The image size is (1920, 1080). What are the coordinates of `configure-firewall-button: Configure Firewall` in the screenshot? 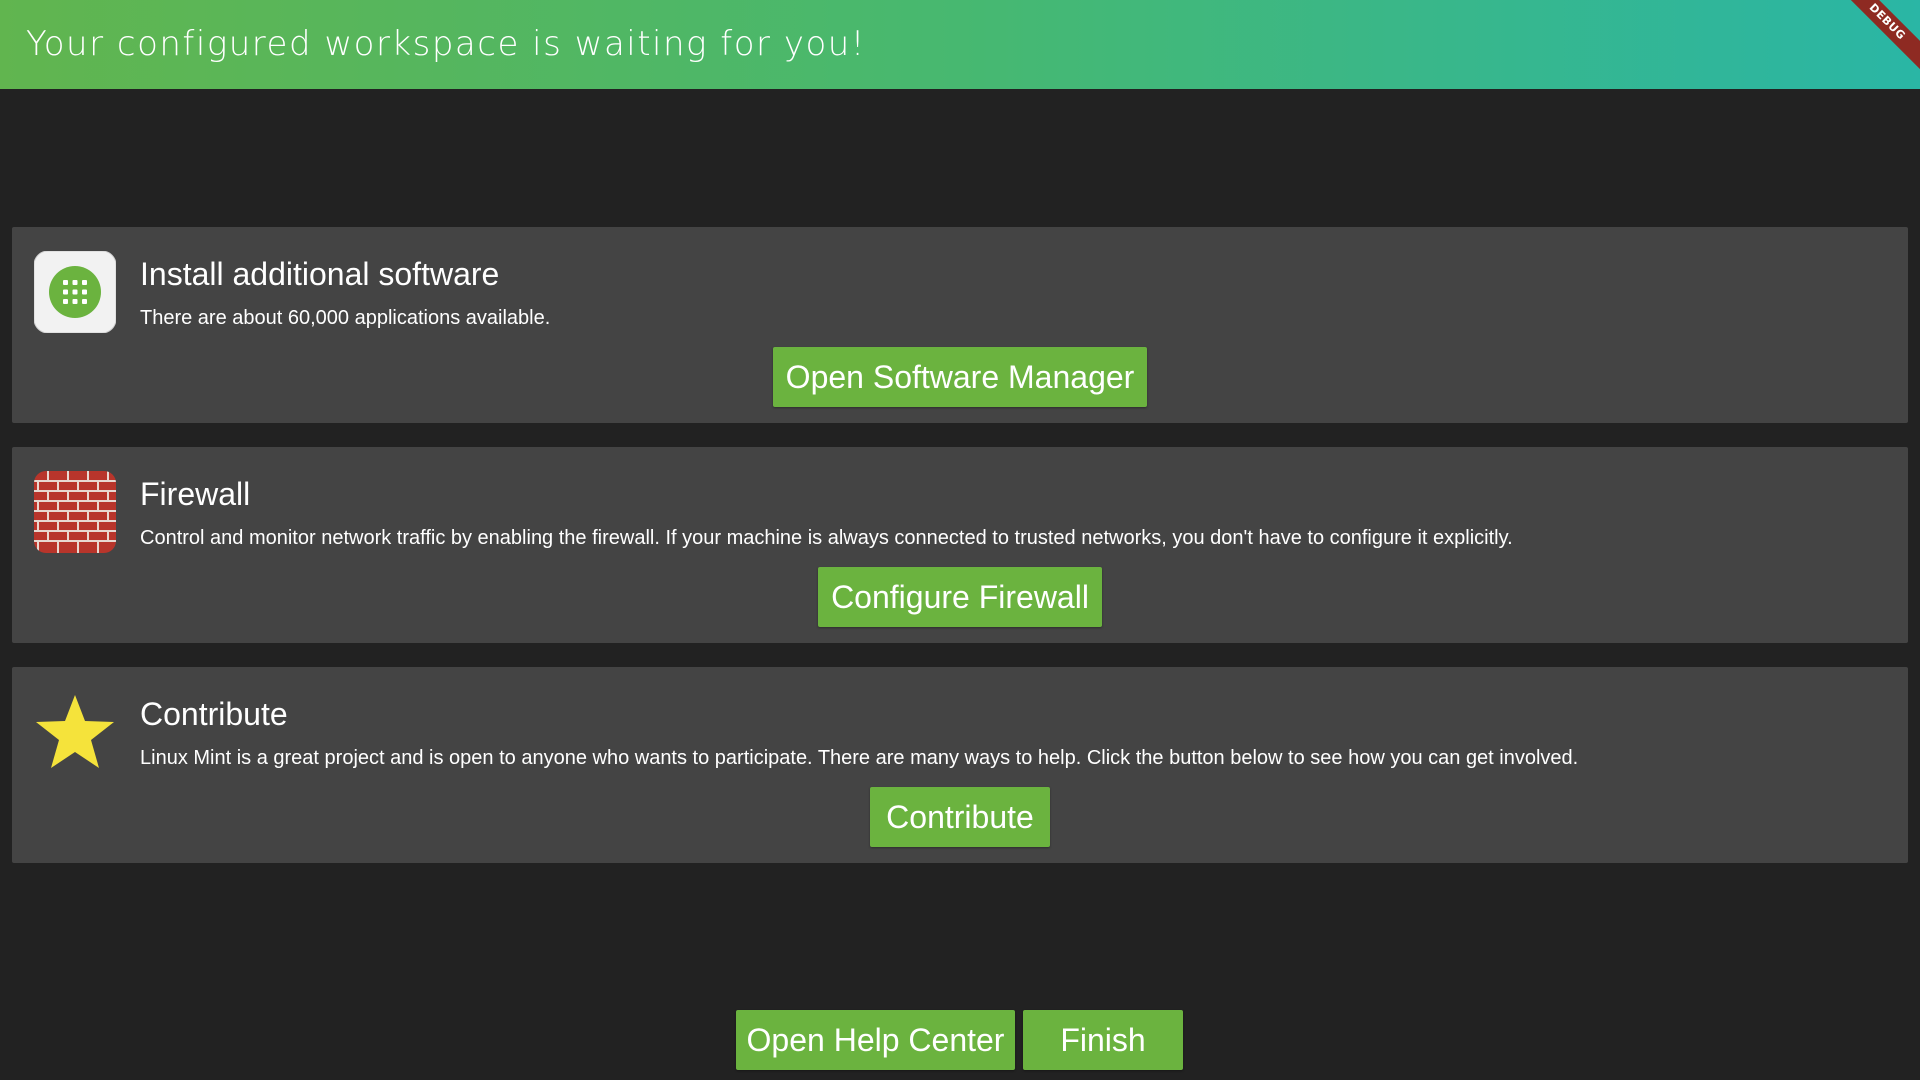 It's located at (960, 597).